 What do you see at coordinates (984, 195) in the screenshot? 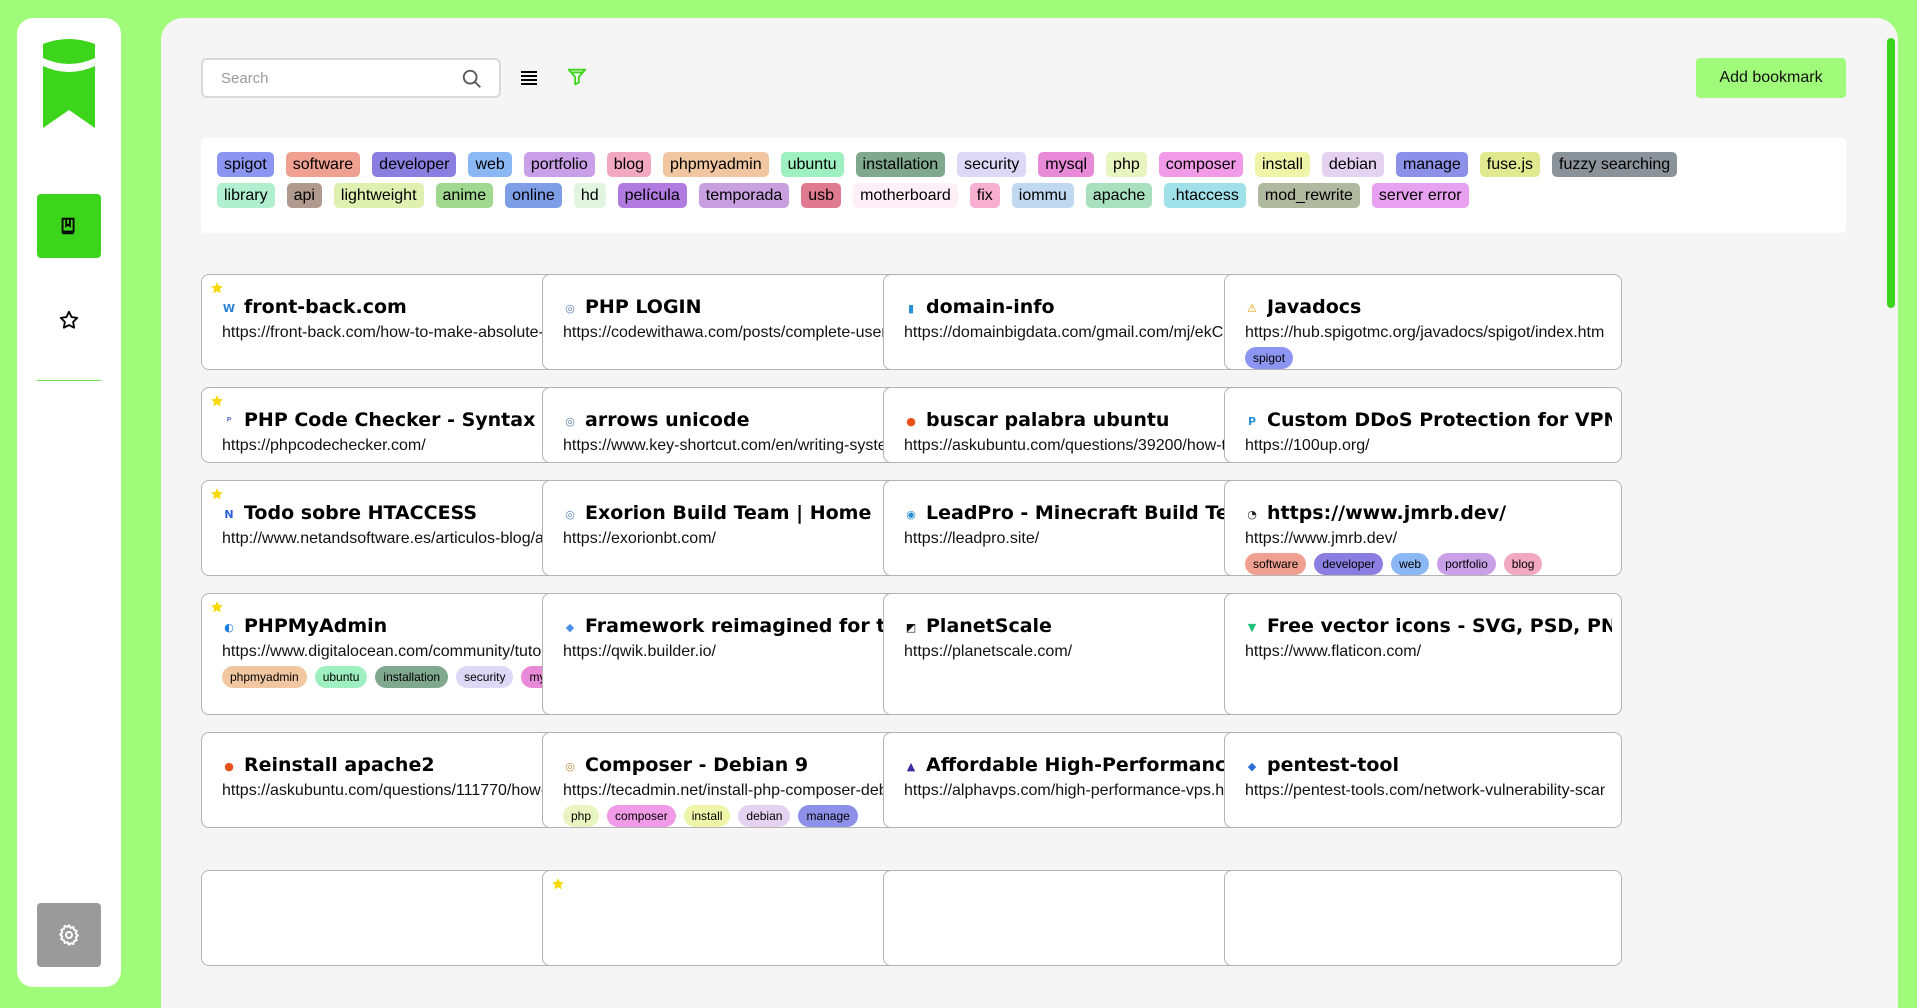
I see `tag-filter: fix` at bounding box center [984, 195].